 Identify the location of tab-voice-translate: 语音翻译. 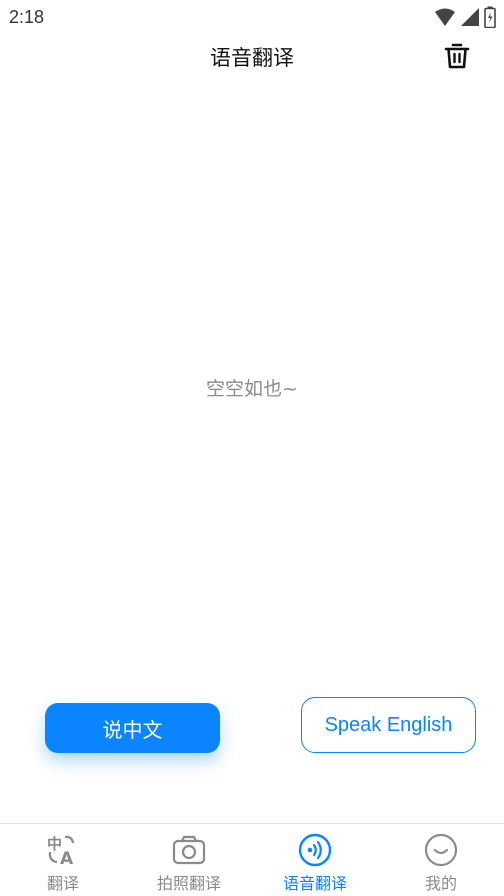
(315, 860).